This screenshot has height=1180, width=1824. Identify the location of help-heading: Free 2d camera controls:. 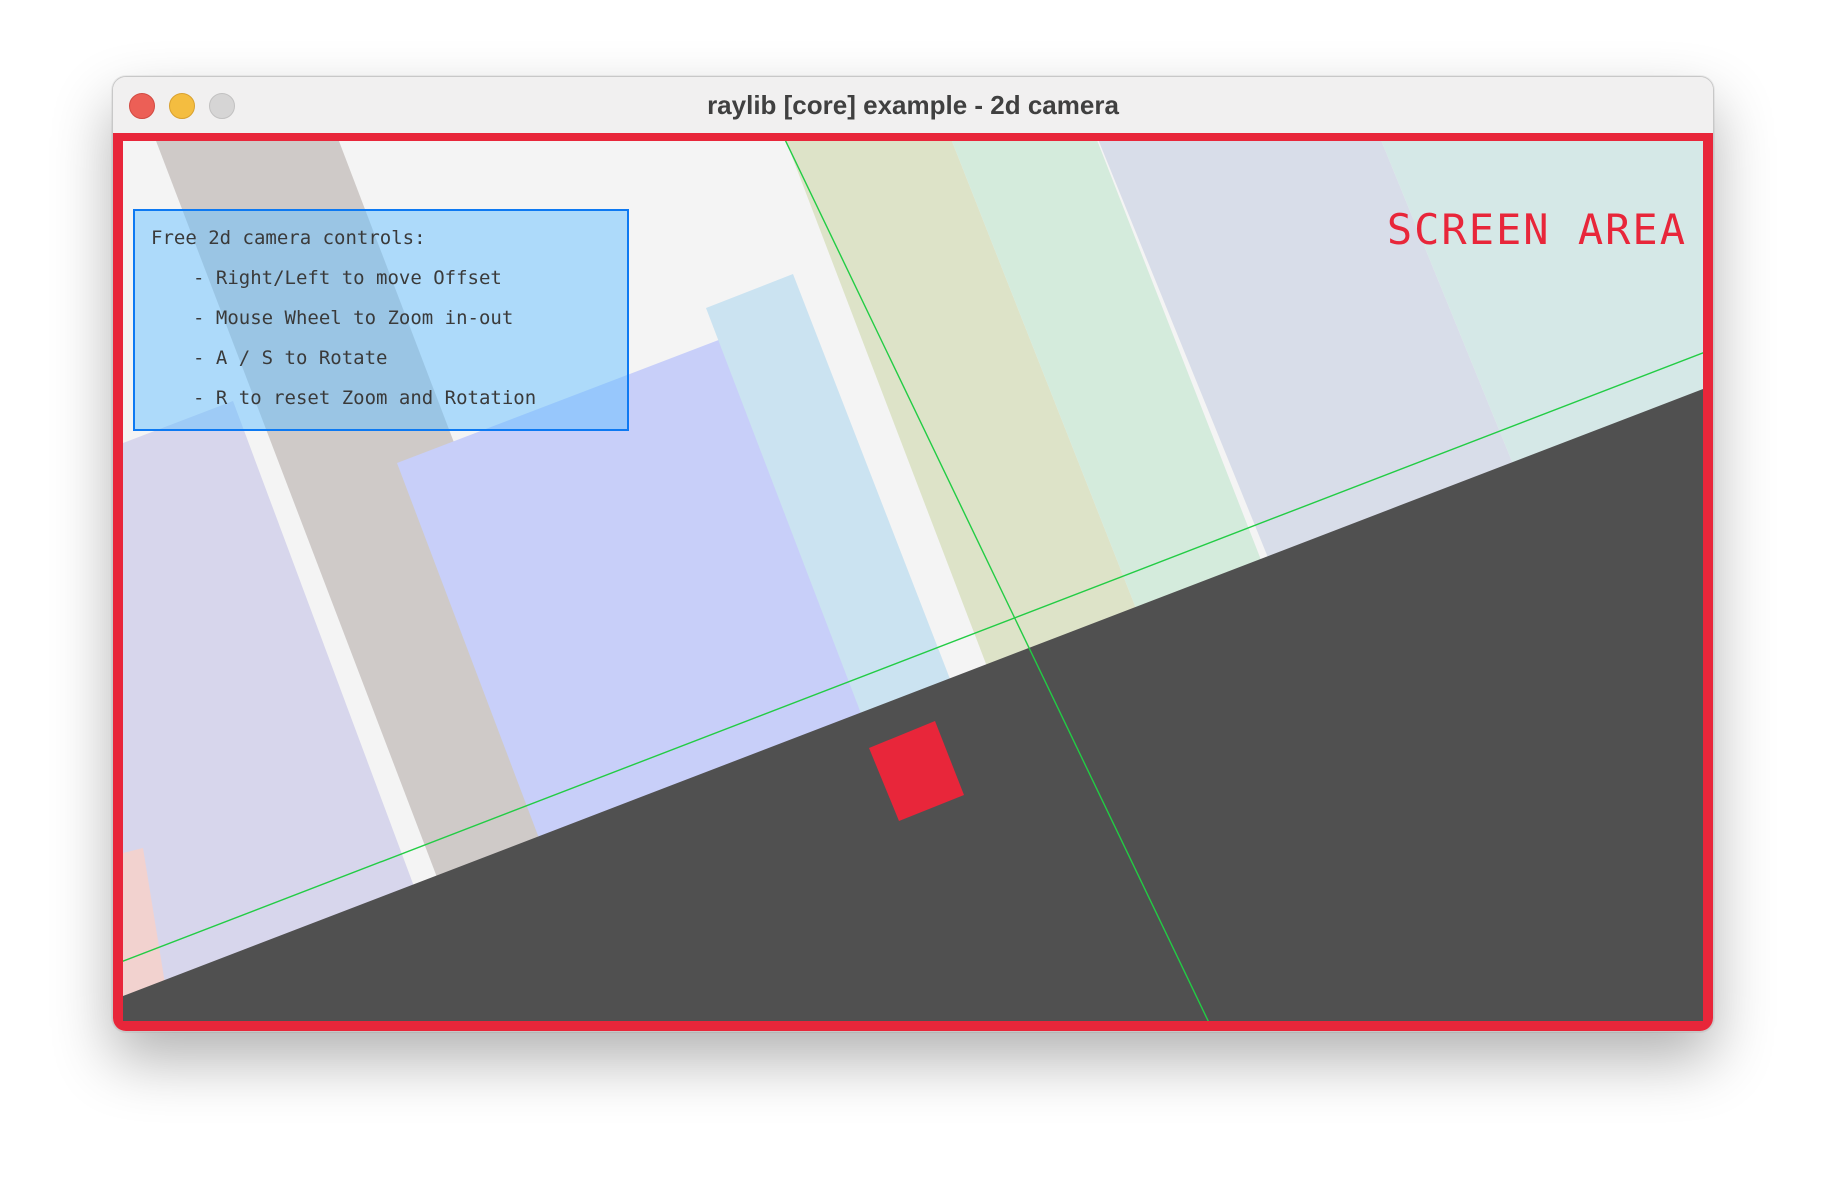
(288, 238).